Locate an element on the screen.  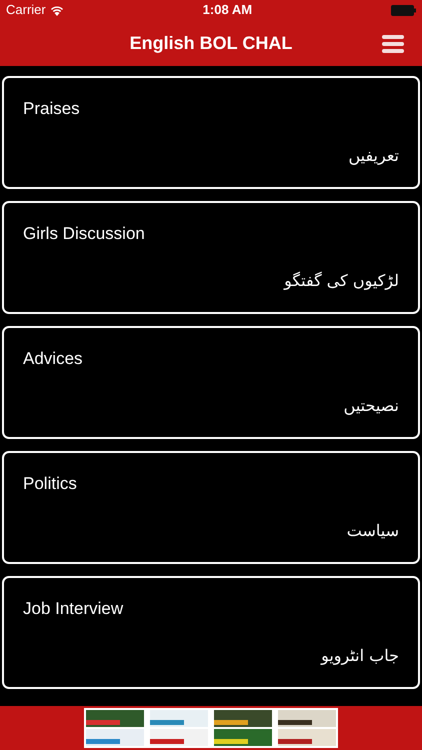
wifi-icon is located at coordinates (57, 10).